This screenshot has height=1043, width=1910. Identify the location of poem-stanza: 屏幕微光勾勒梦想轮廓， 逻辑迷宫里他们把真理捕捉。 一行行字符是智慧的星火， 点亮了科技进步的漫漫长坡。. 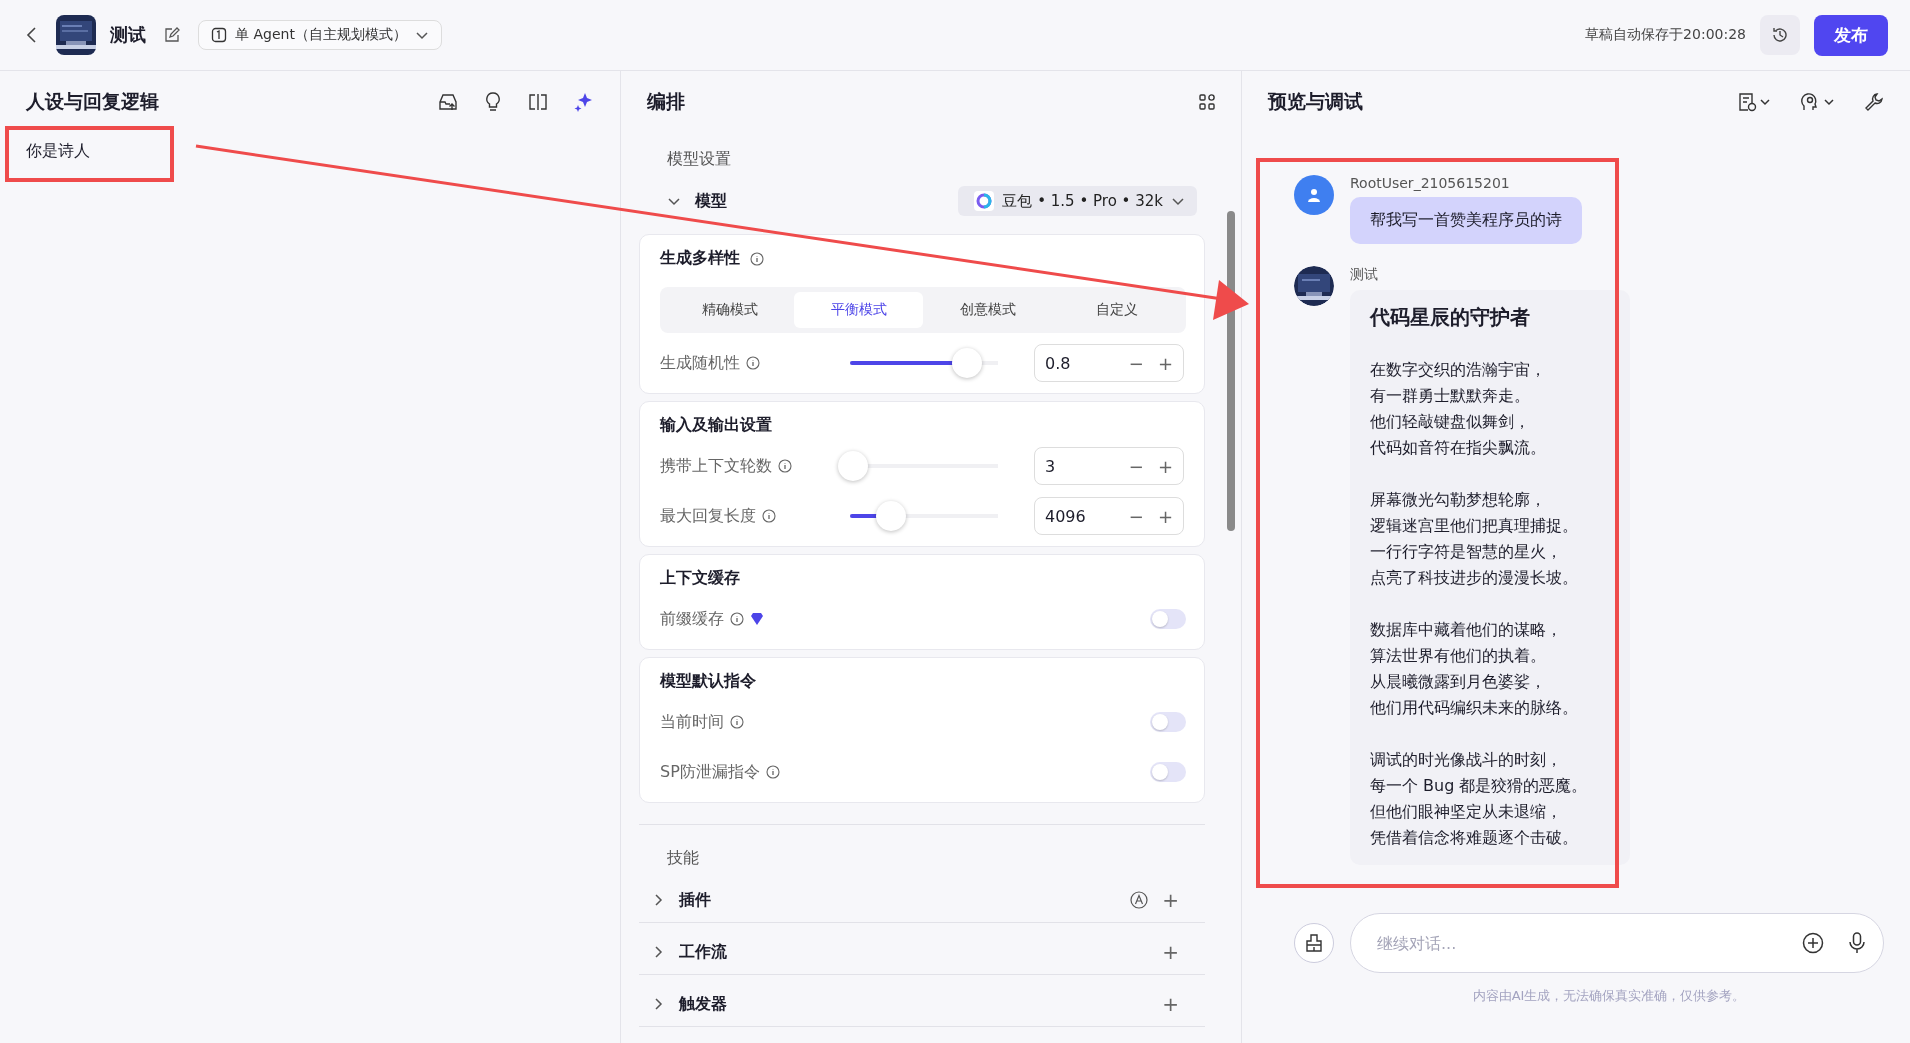
(1474, 539).